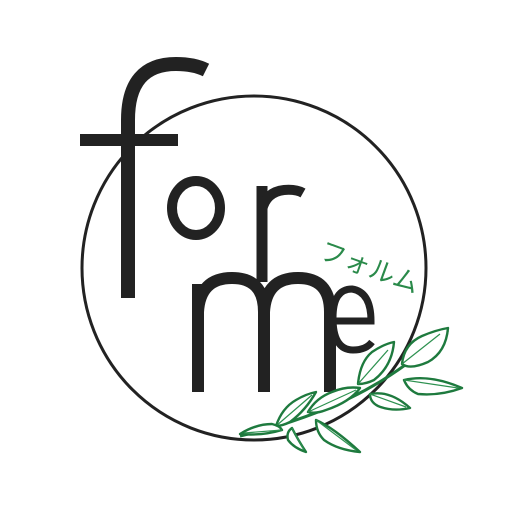 This screenshot has width=512, height=512. I want to click on wordmark-letter-r: r, so click(281, 233).